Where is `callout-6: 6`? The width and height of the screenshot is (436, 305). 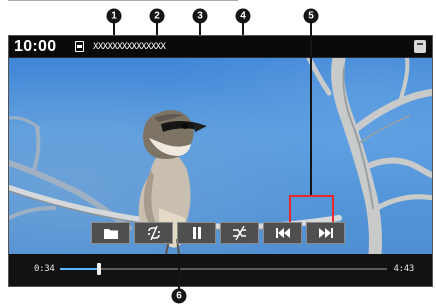
callout-6: 6 is located at coordinates (179, 296).